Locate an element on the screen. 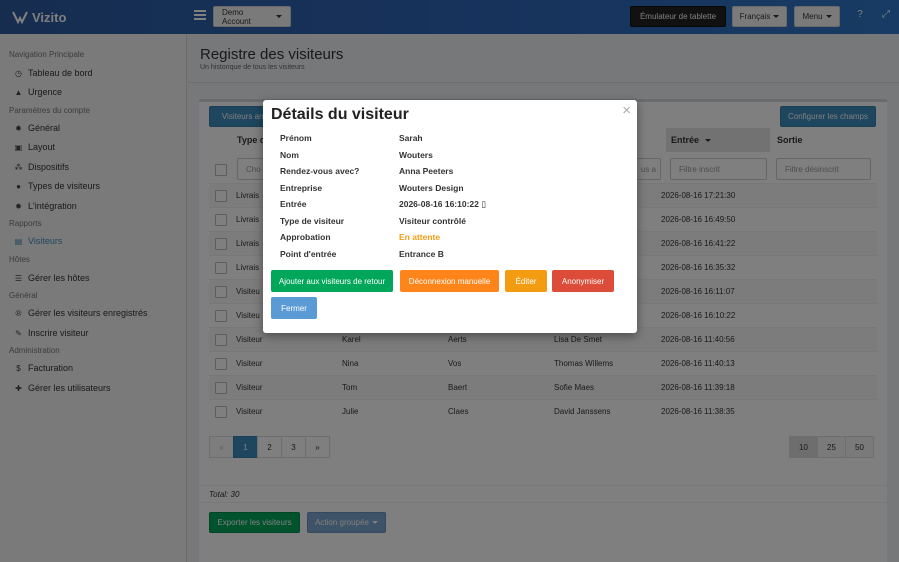 The image size is (899, 562). button-label: Déconnexion manuelle is located at coordinates (449, 281).